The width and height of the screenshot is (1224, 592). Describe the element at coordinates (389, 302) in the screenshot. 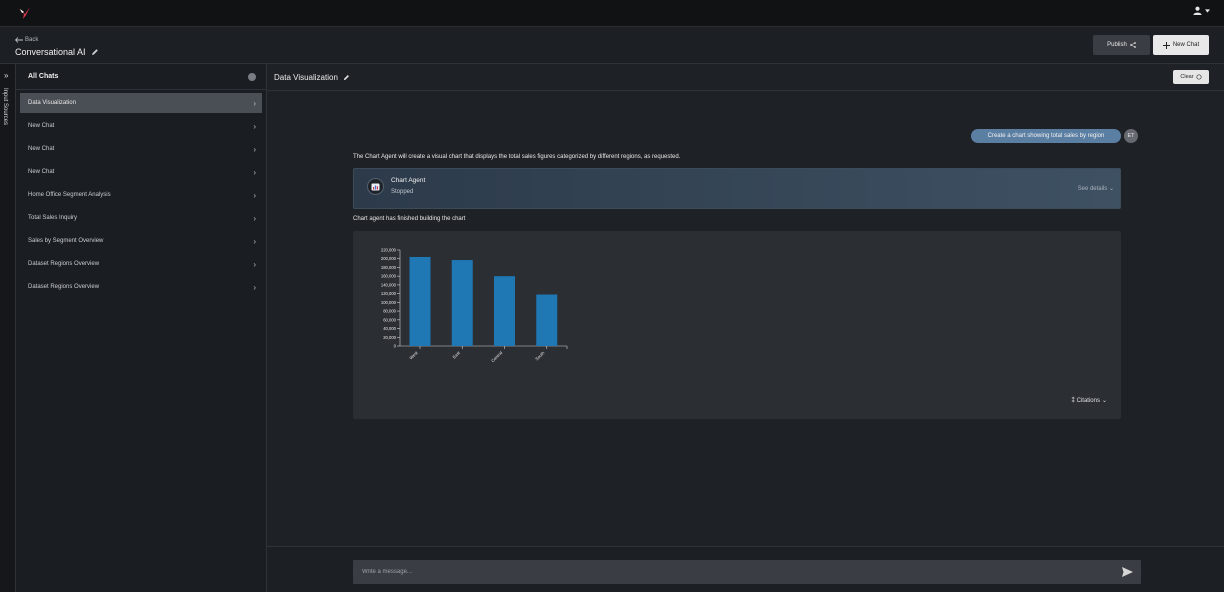

I see `y-tick-label: 100,000` at that location.